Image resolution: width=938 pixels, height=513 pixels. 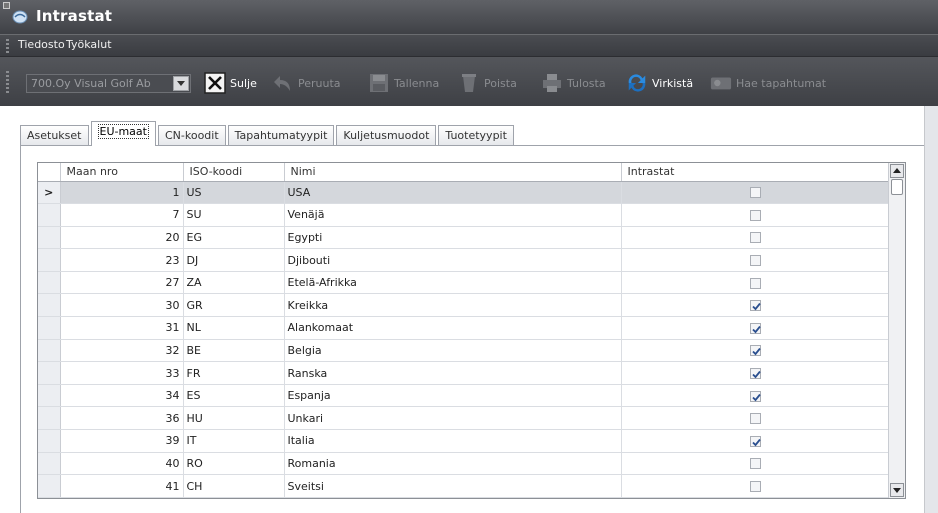 What do you see at coordinates (108, 83) in the screenshot?
I see `company-select: 700.Oy Visual Golf Ab` at bounding box center [108, 83].